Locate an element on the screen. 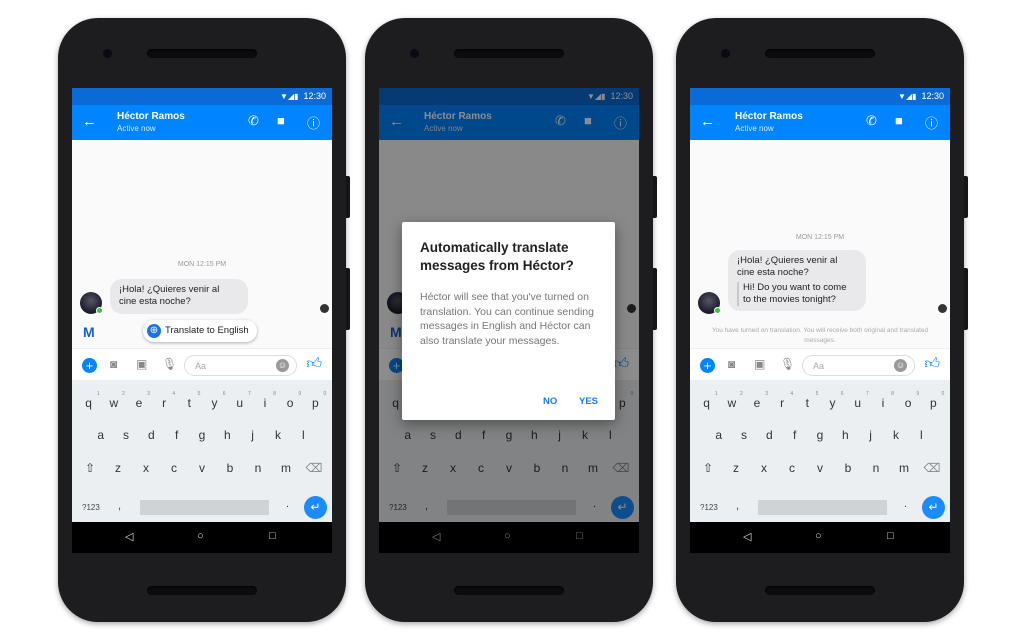 The image size is (1024, 635). no-button: NO is located at coordinates (550, 401).